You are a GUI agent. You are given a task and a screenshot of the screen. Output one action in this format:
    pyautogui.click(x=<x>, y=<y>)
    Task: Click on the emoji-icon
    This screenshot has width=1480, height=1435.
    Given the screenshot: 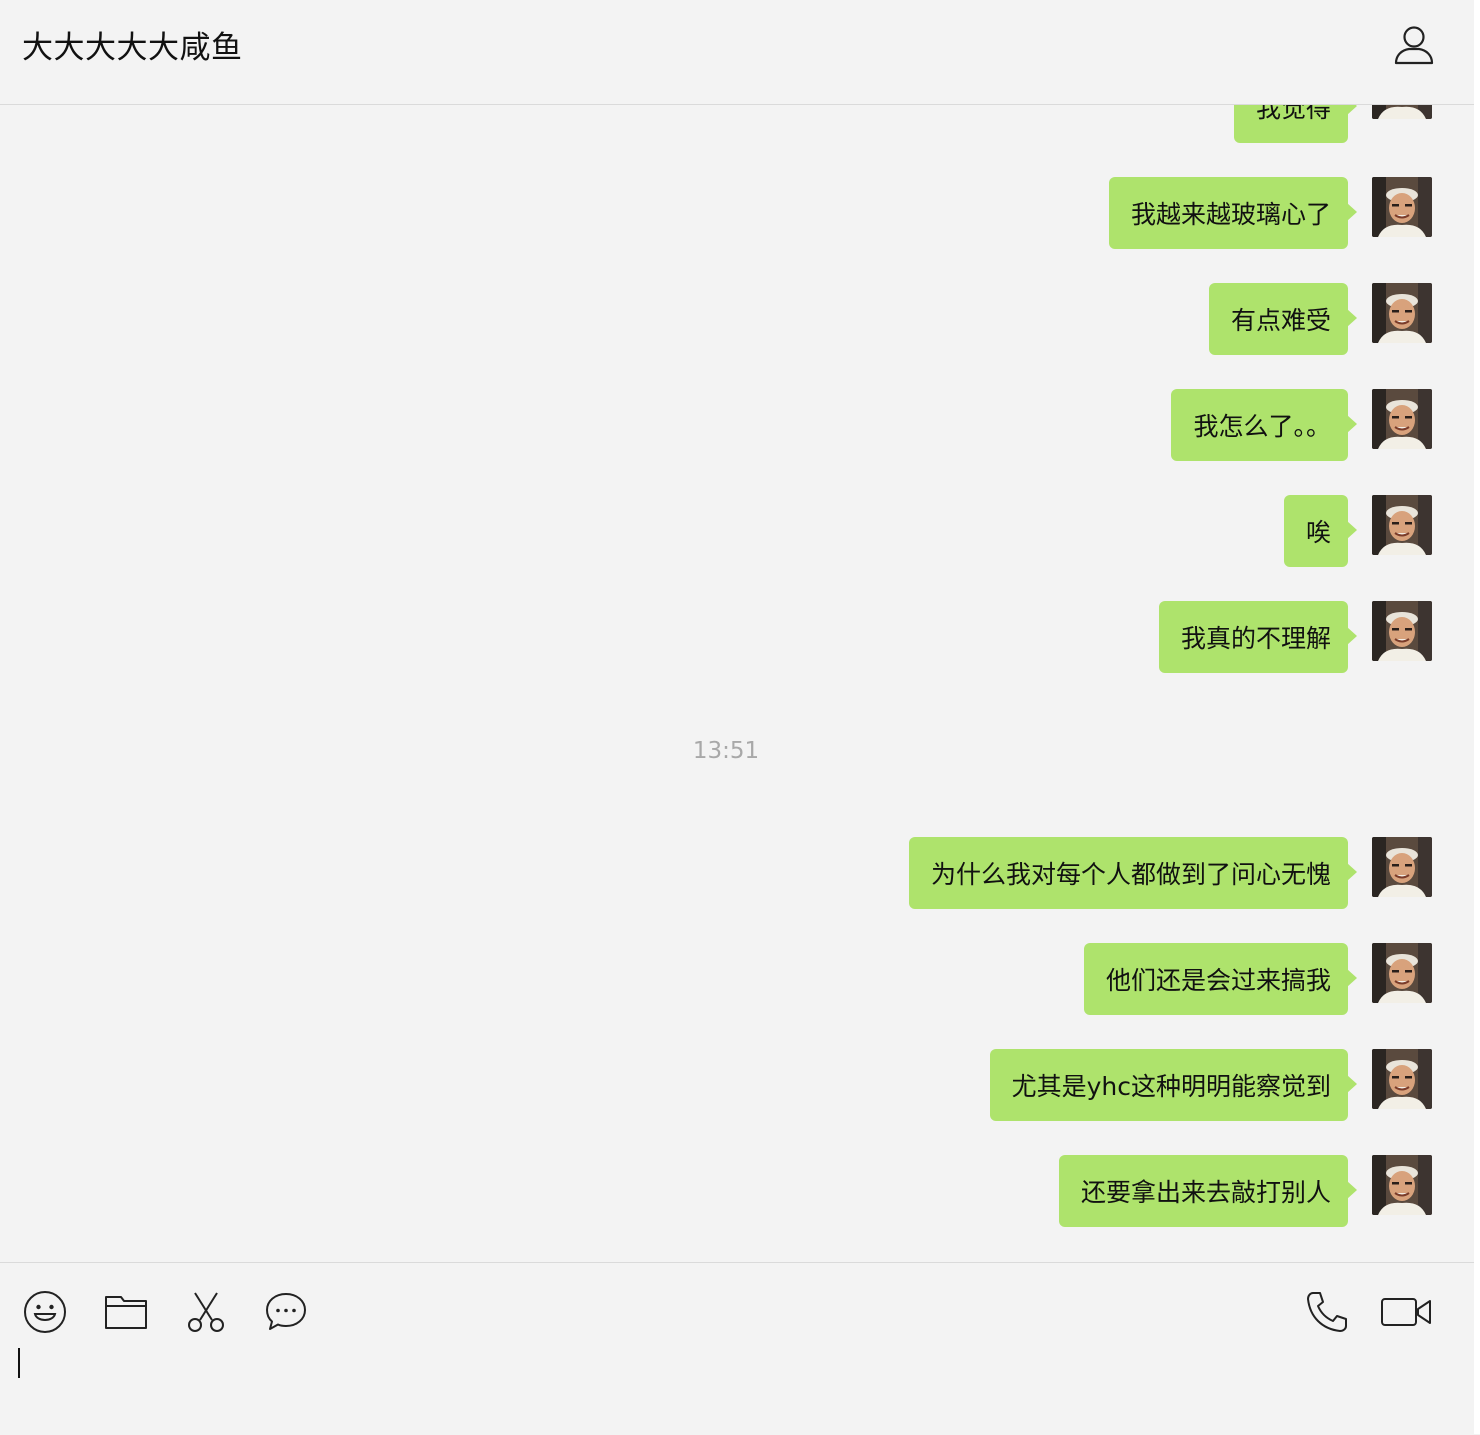 What is the action you would take?
    pyautogui.click(x=45, y=1312)
    